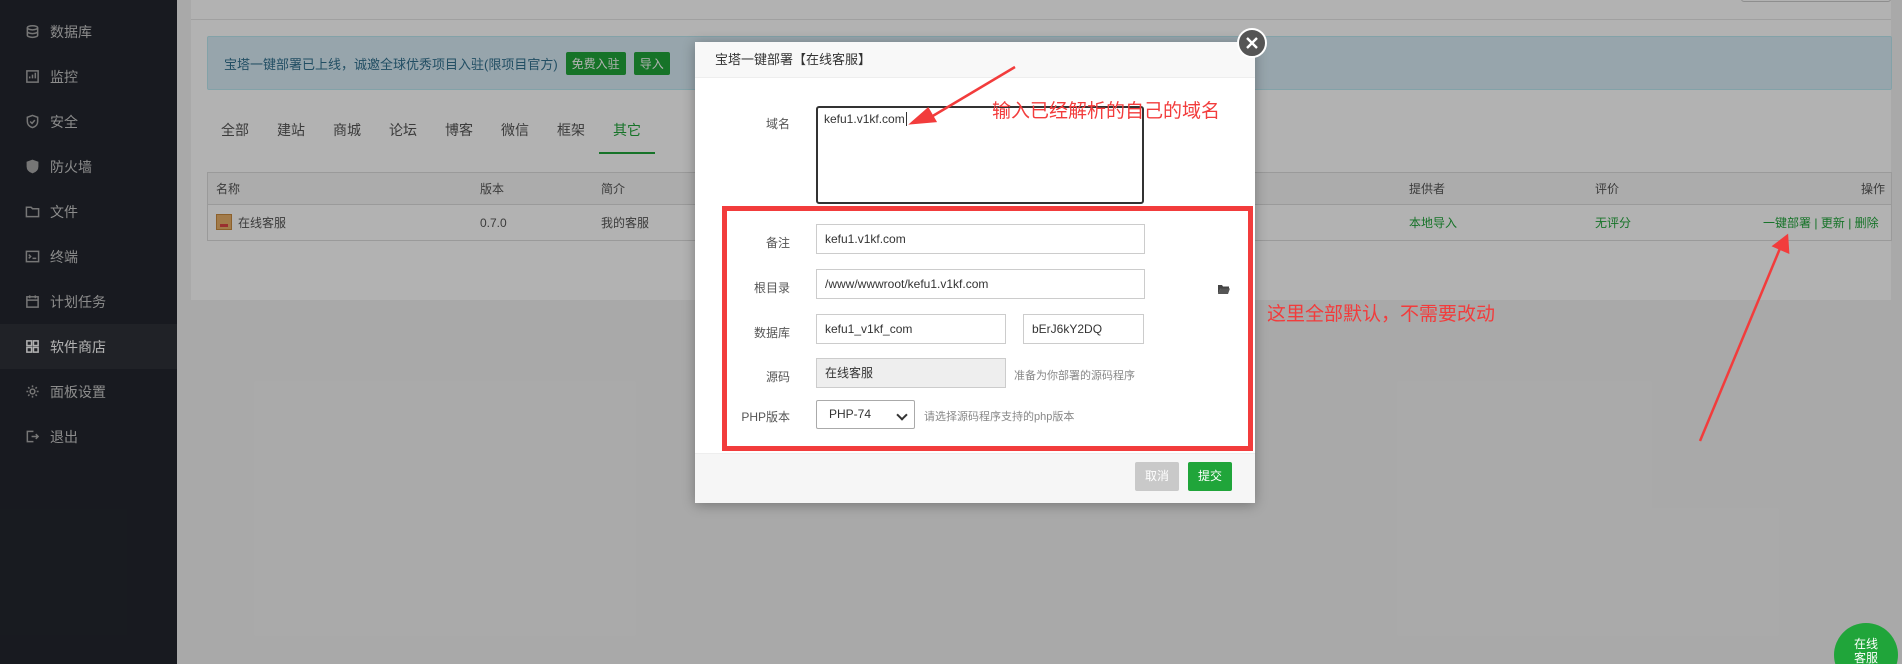 The width and height of the screenshot is (1902, 664). I want to click on arrow-to-deploy-icon, so click(1744, 337).